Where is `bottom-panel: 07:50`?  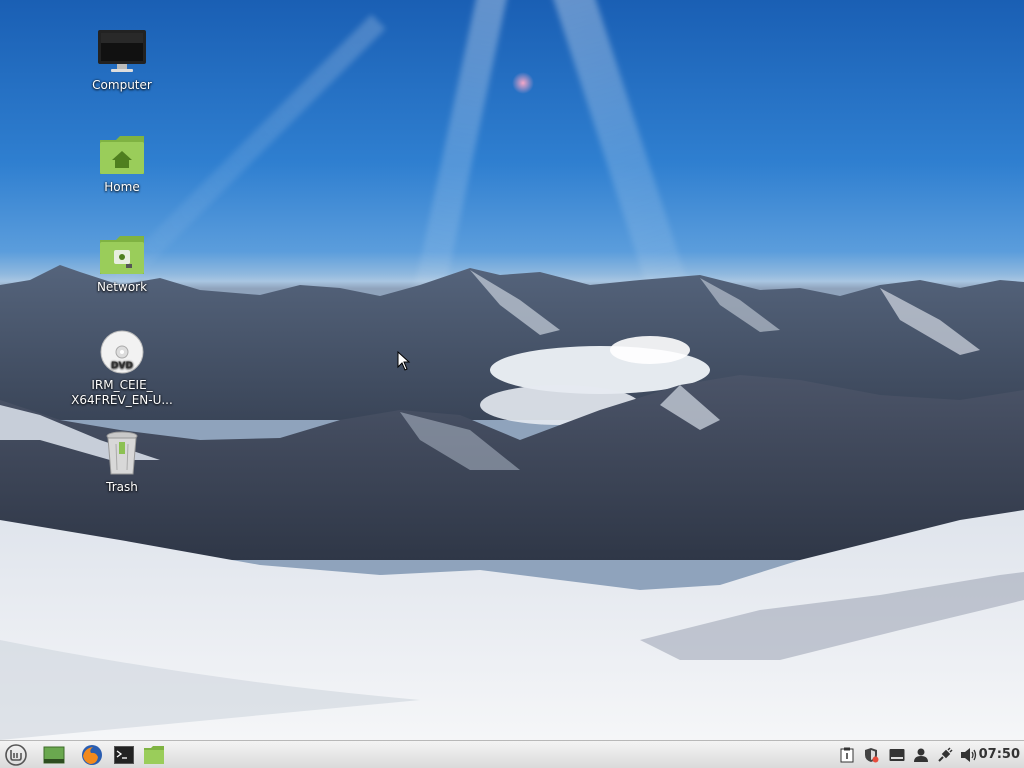
bottom-panel: 07:50 is located at coordinates (512, 754).